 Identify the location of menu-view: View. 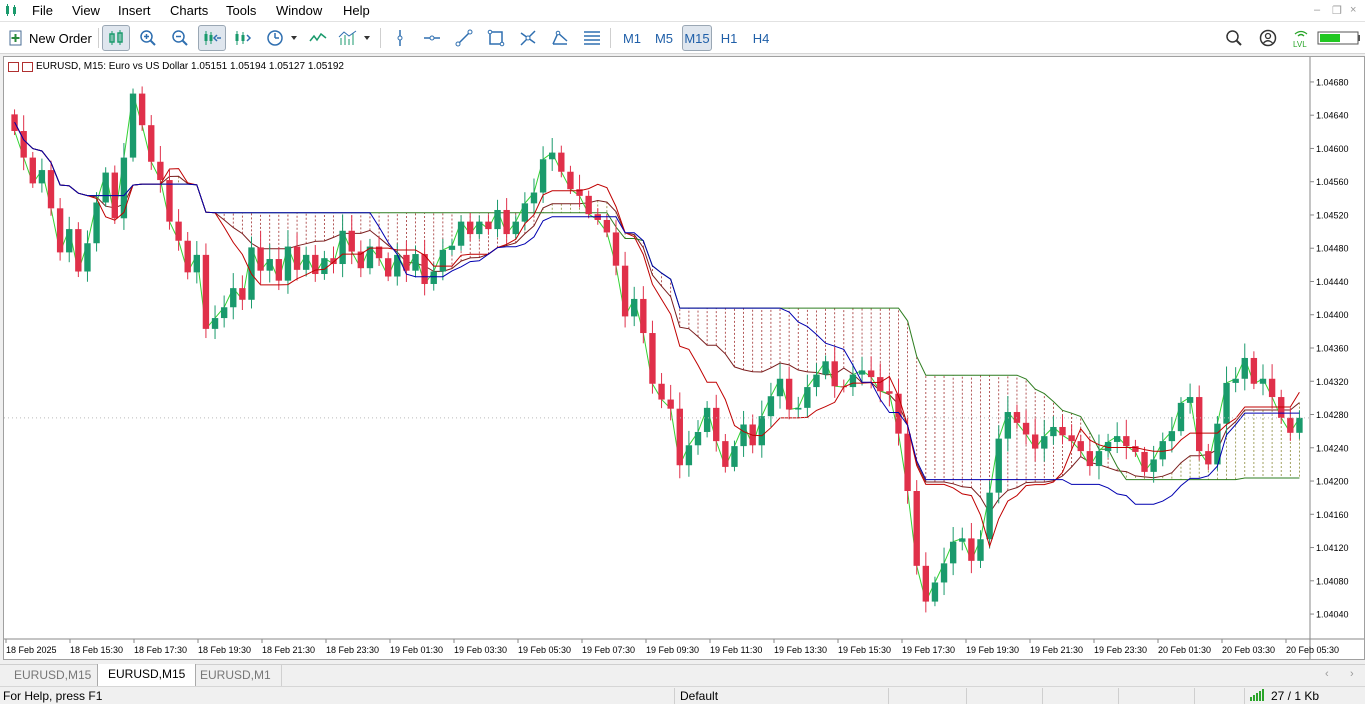
(86, 10).